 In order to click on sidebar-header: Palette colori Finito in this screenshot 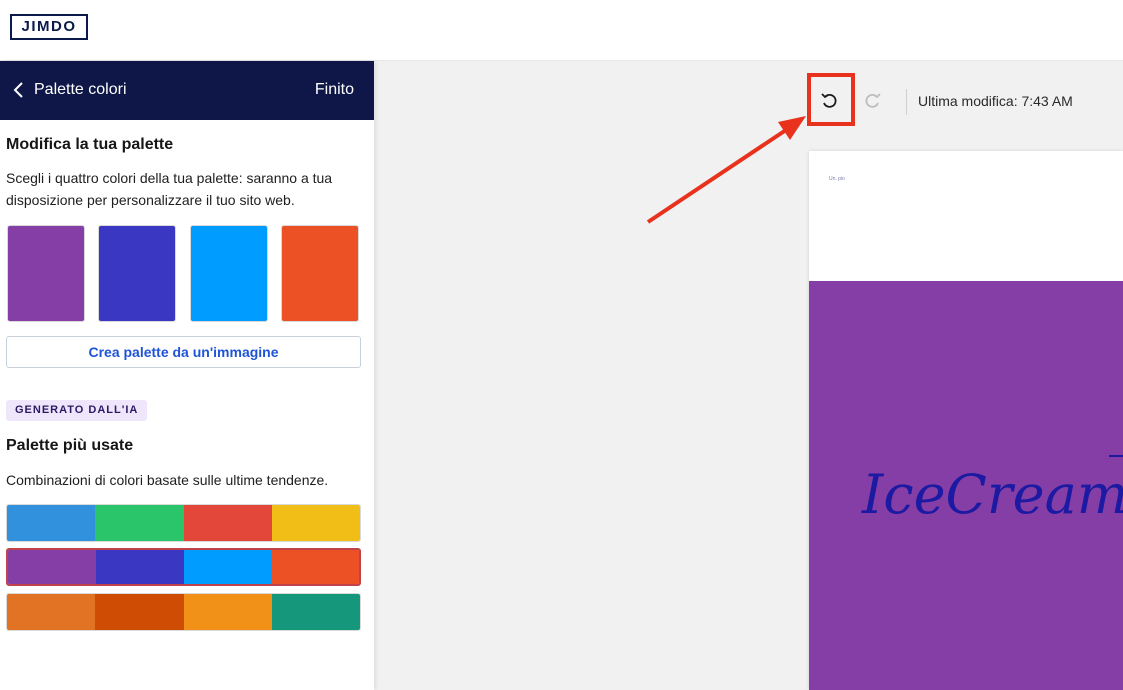, I will do `click(187, 90)`.